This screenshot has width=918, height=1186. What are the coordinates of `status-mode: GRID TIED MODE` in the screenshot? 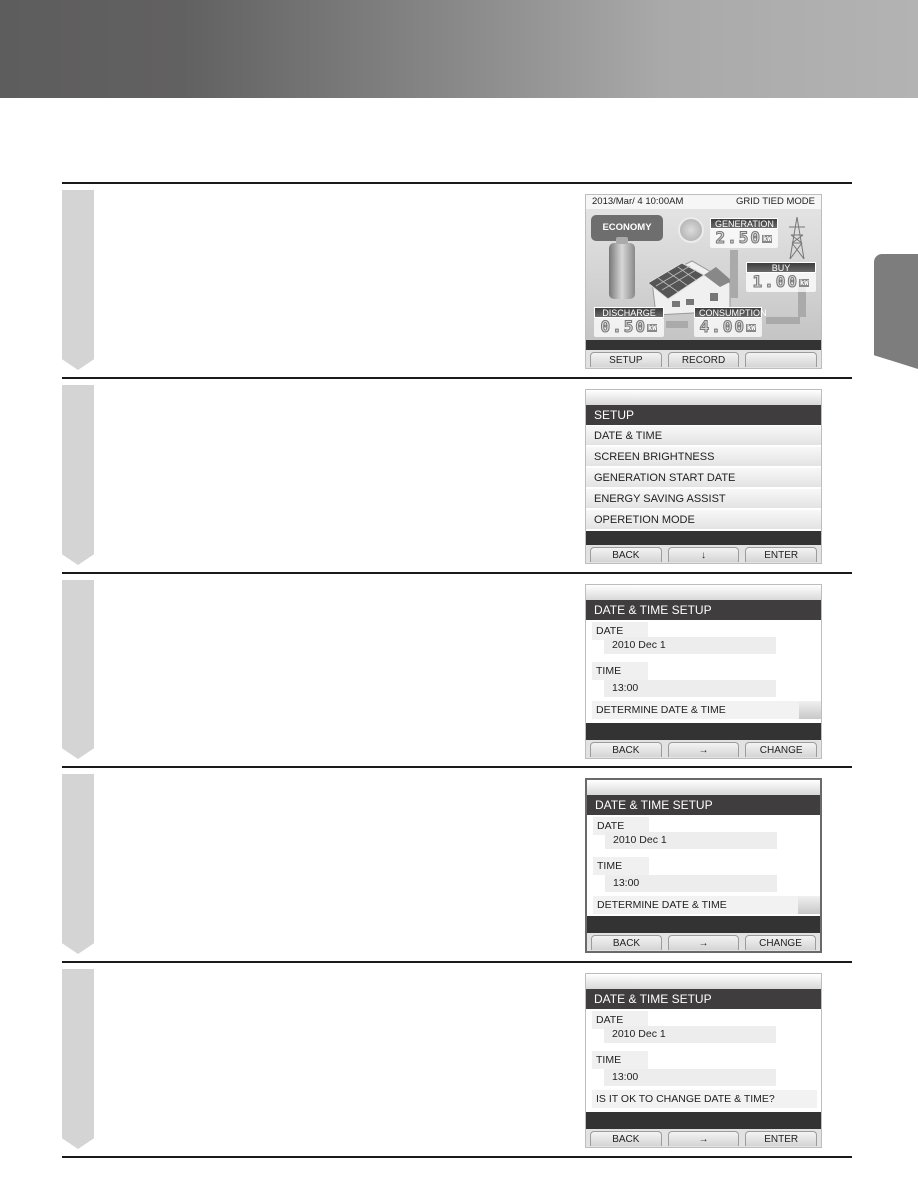 It's located at (775, 201).